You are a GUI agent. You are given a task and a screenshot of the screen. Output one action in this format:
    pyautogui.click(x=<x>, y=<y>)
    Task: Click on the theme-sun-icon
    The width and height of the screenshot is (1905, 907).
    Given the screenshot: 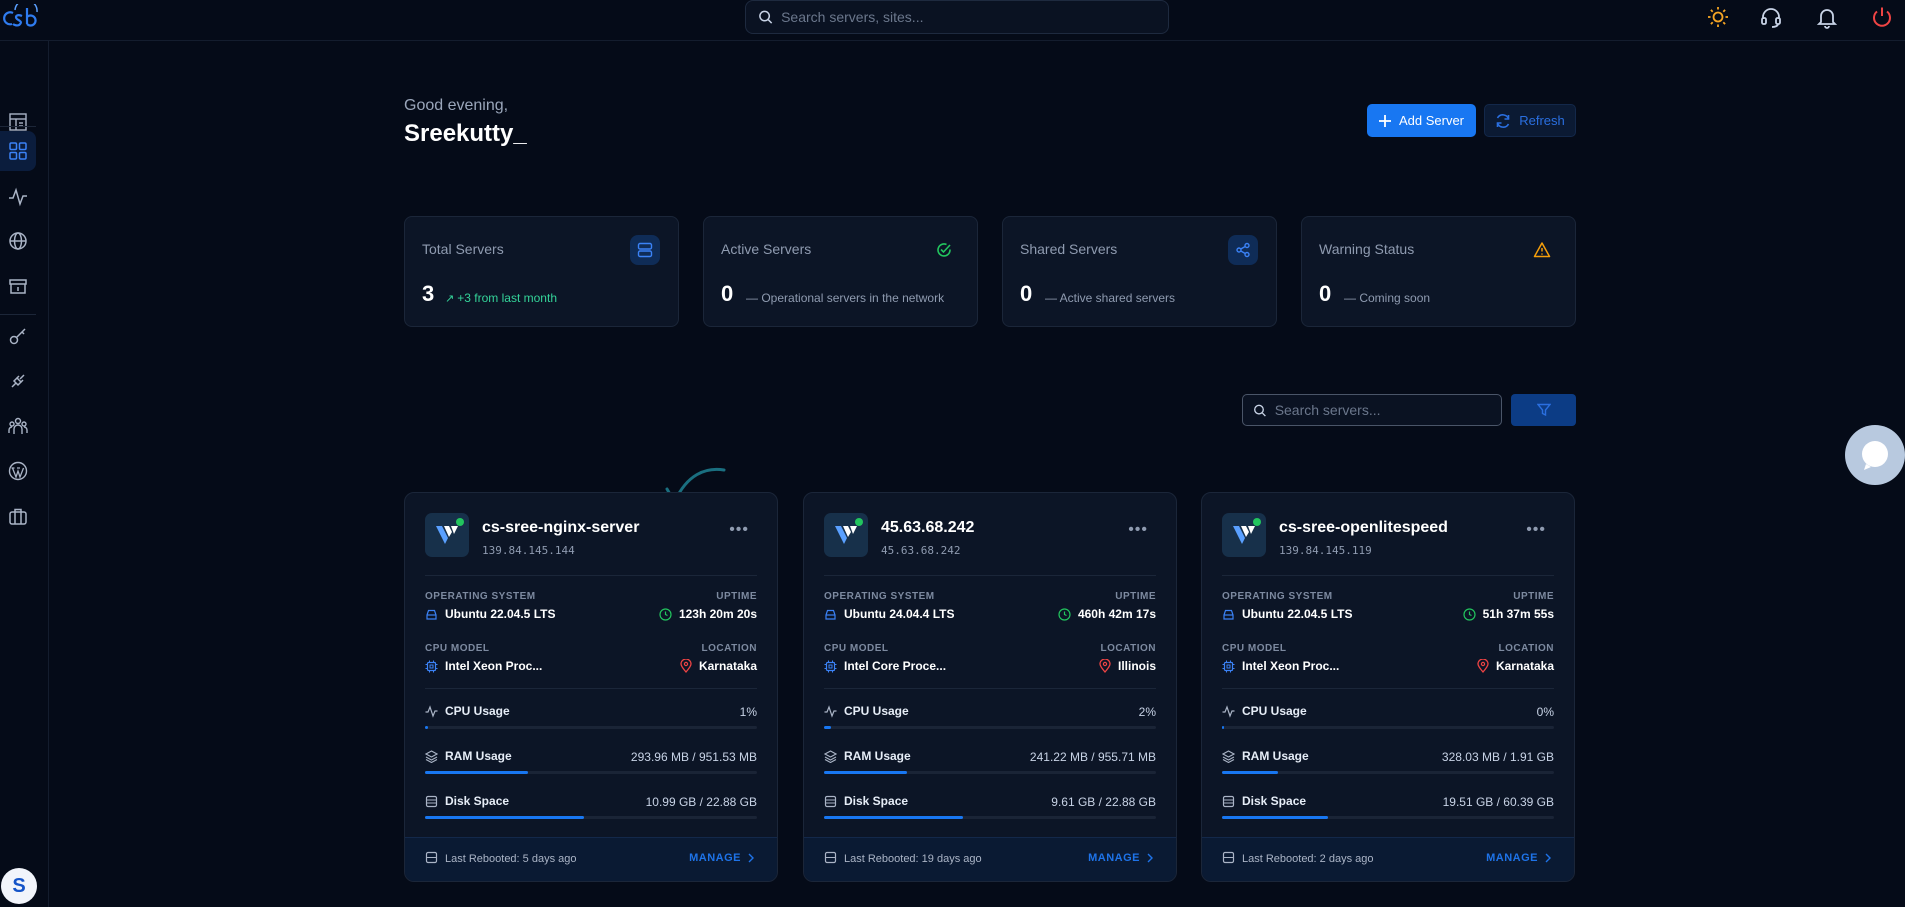 What is the action you would take?
    pyautogui.click(x=1718, y=17)
    